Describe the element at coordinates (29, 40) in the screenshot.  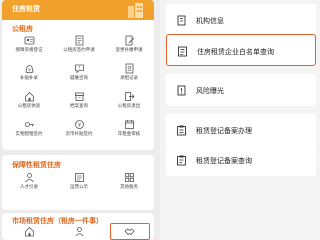
I see `id-card-icon` at that location.